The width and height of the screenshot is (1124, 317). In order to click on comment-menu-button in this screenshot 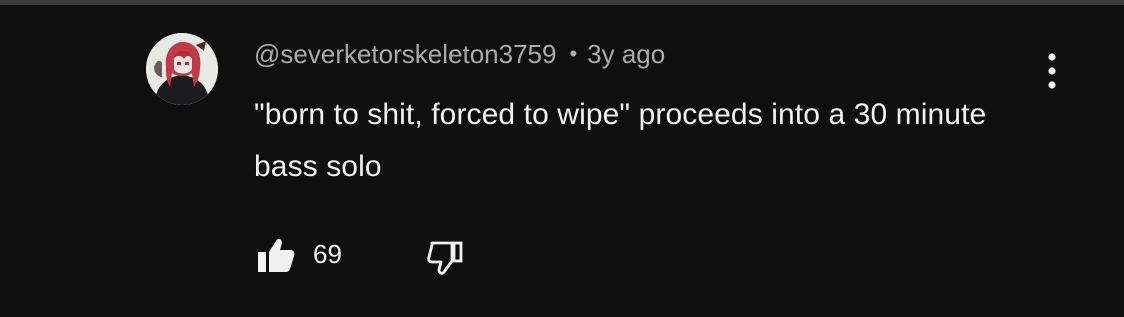, I will do `click(1052, 71)`.